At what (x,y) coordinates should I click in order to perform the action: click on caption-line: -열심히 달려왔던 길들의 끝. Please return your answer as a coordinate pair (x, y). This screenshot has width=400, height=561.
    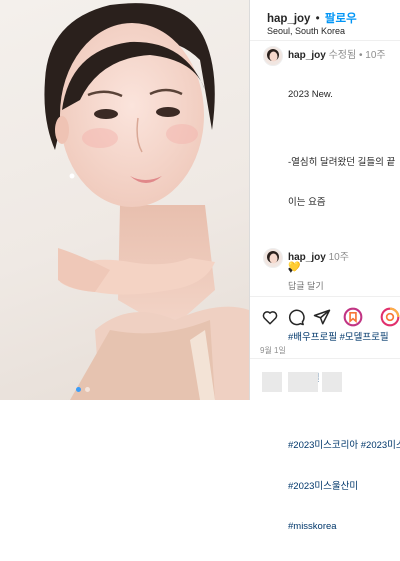
    Looking at the image, I should click on (342, 162).